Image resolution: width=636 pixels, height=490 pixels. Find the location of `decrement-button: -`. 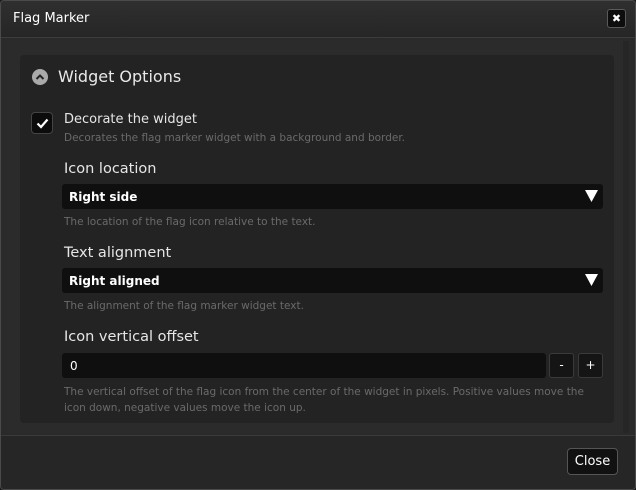

decrement-button: - is located at coordinates (561, 365).